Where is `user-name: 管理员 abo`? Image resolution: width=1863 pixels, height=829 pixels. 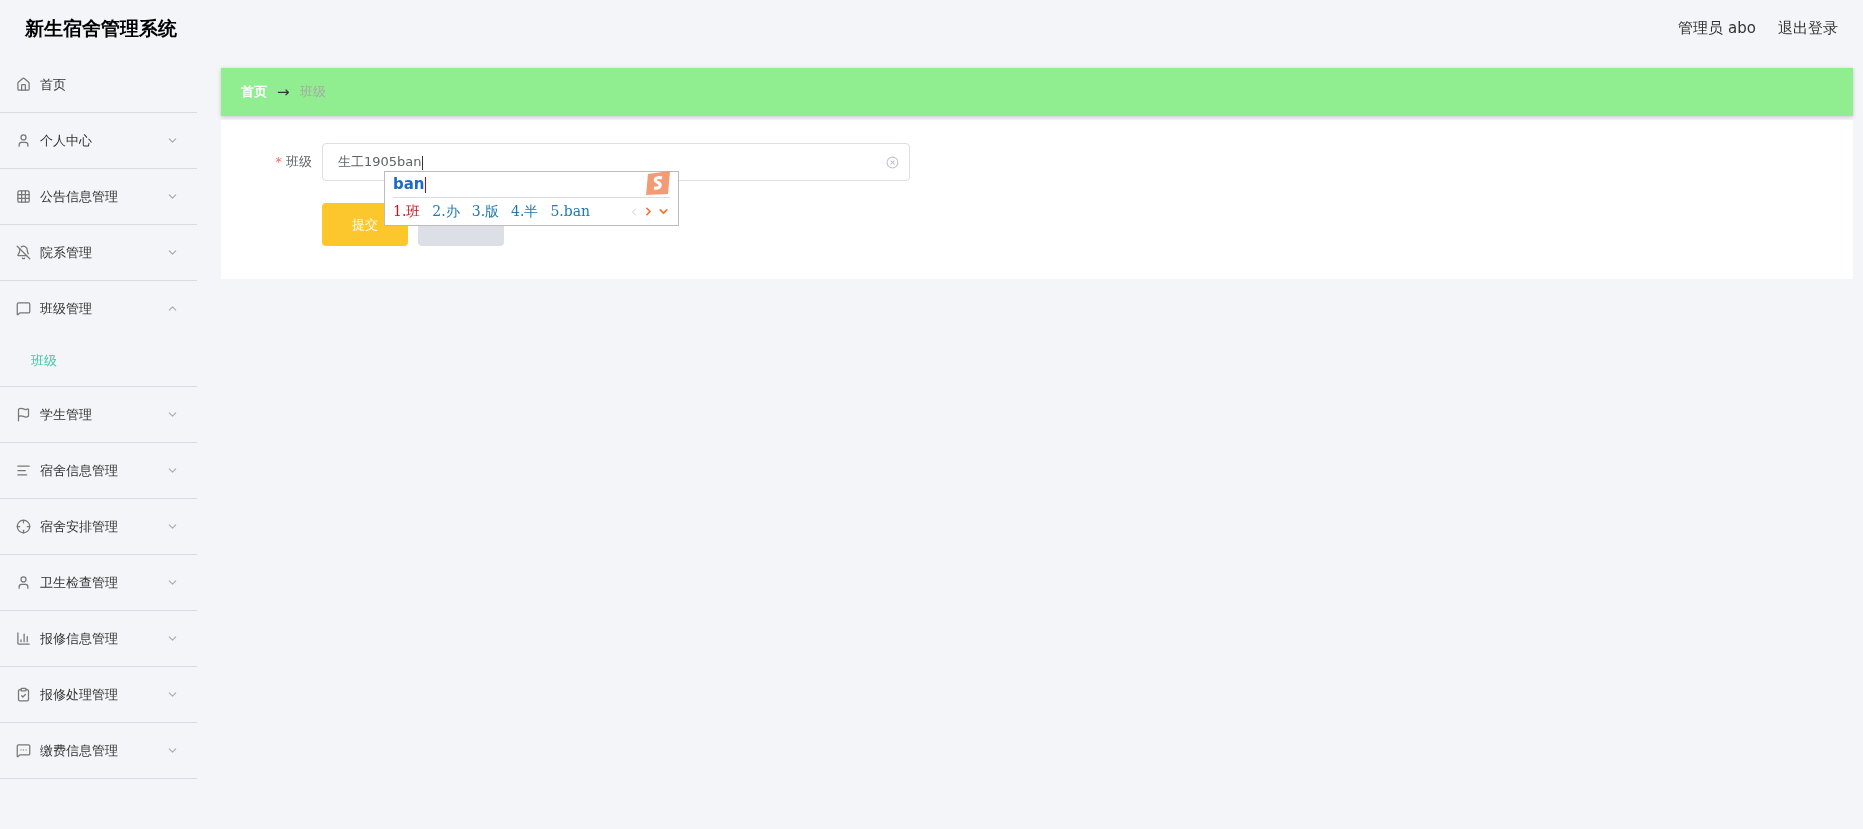 user-name: 管理员 abo is located at coordinates (1717, 29).